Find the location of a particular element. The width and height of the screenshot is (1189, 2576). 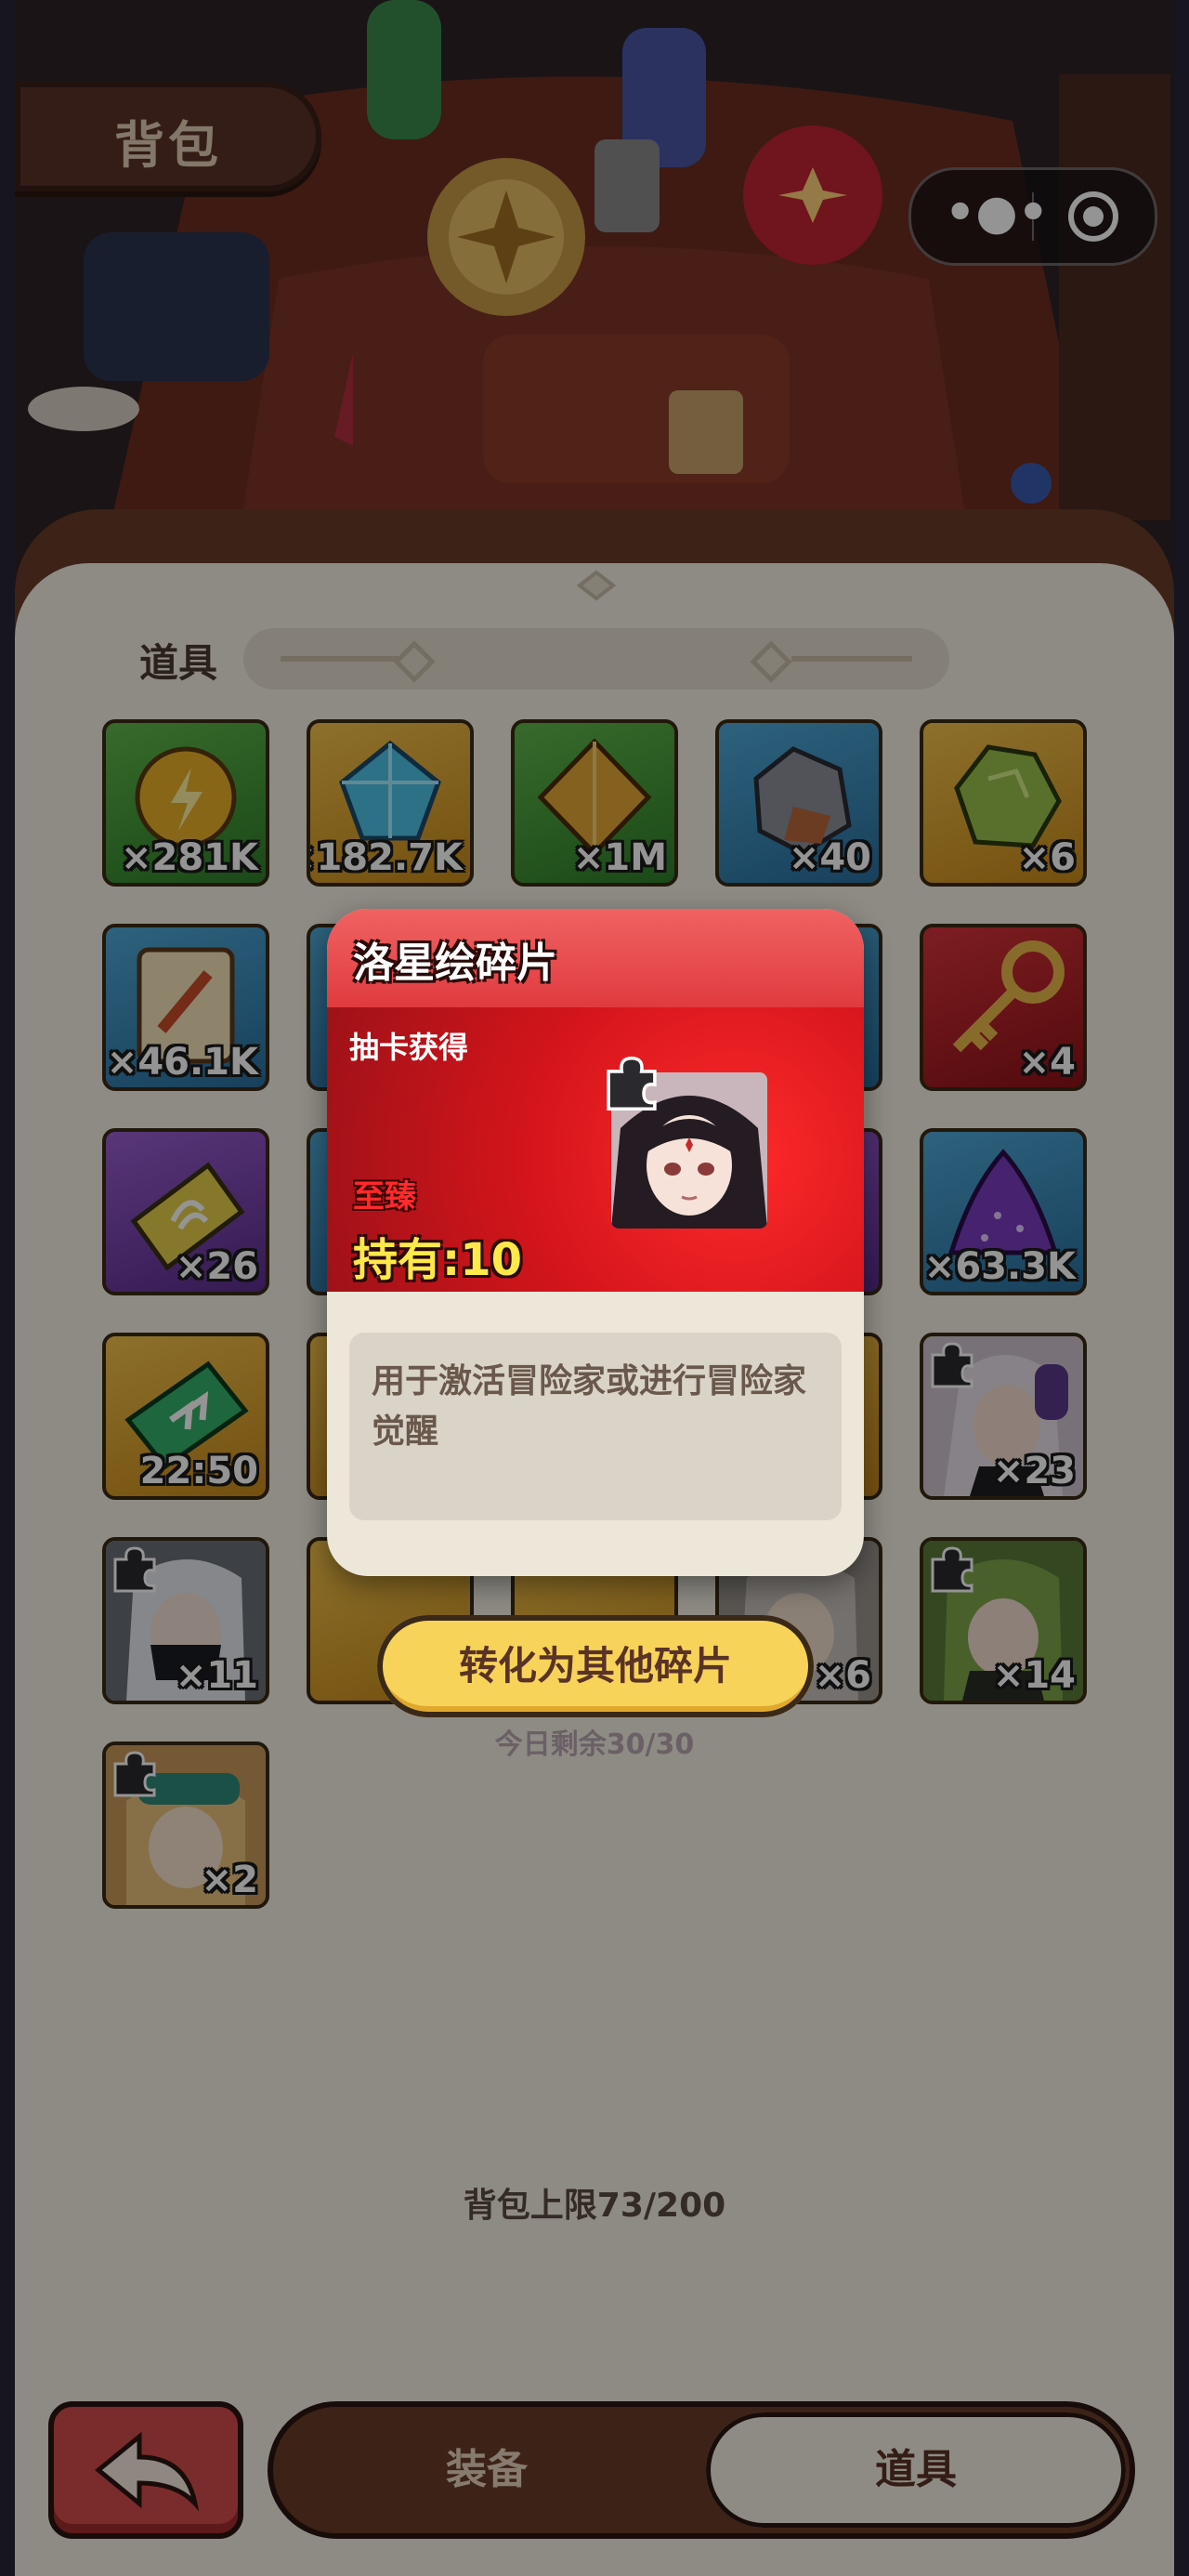

popup-body: 抽卡获得 至臻 持有:10 is located at coordinates (595, 1149).